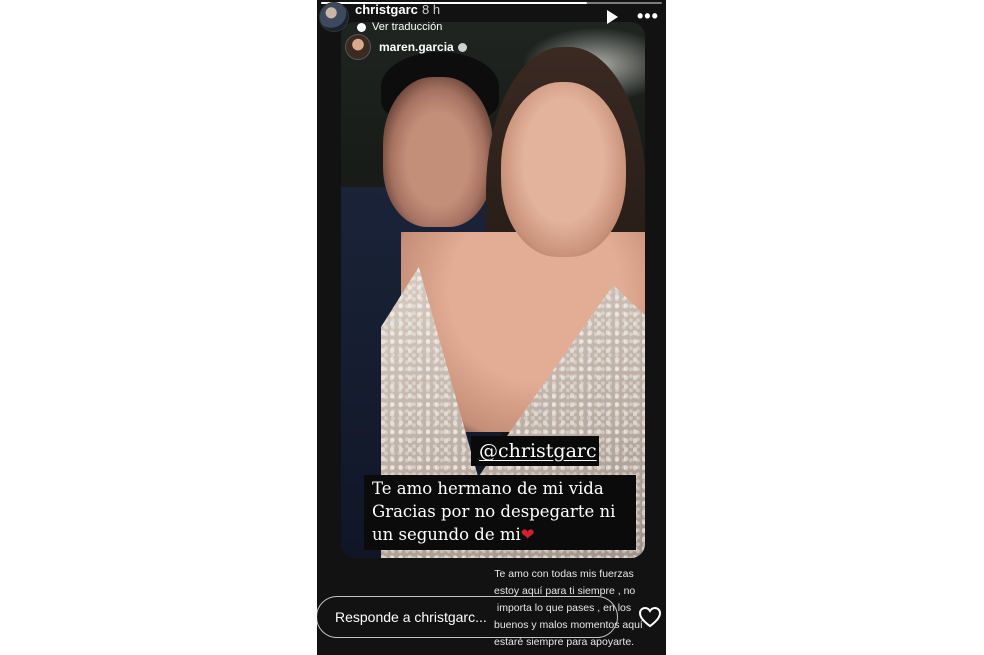 This screenshot has width=984, height=655. Describe the element at coordinates (416, 47) in the screenshot. I see `reshared-username: maren.garcia` at that location.